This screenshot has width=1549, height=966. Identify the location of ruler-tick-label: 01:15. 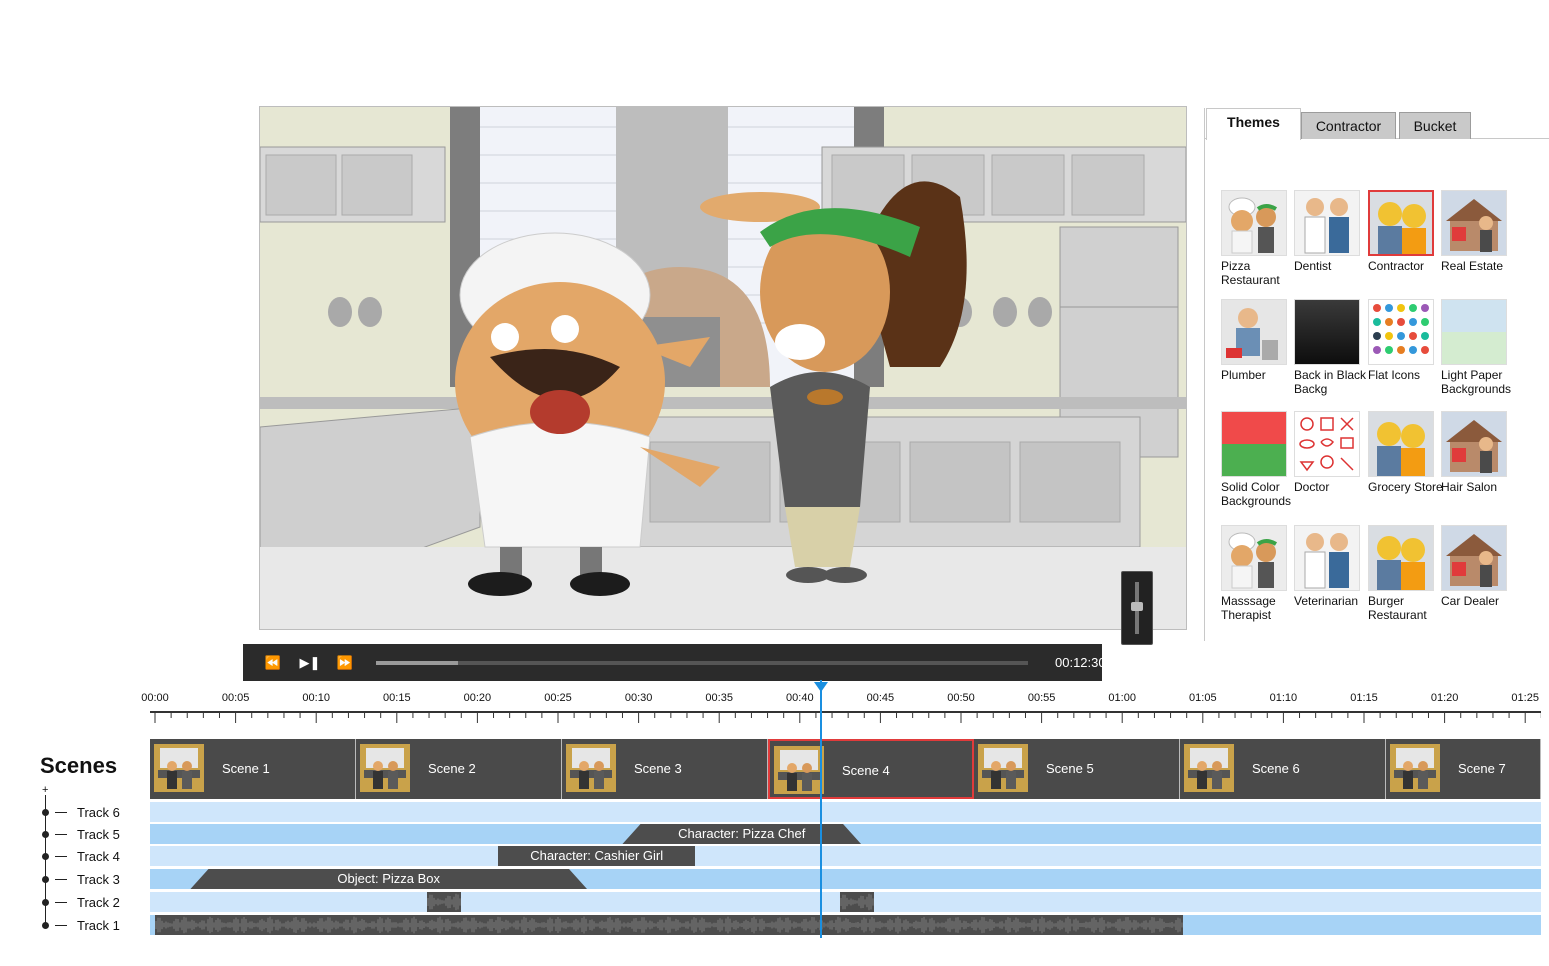
(1364, 698).